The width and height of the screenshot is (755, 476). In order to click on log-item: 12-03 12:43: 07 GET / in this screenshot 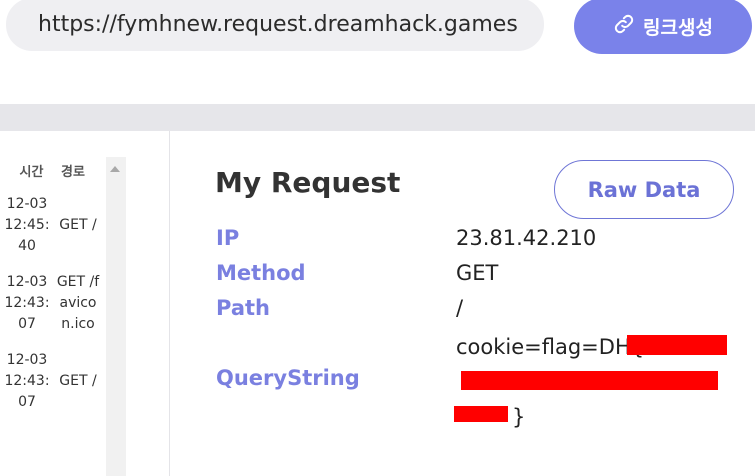, I will do `click(52, 381)`.